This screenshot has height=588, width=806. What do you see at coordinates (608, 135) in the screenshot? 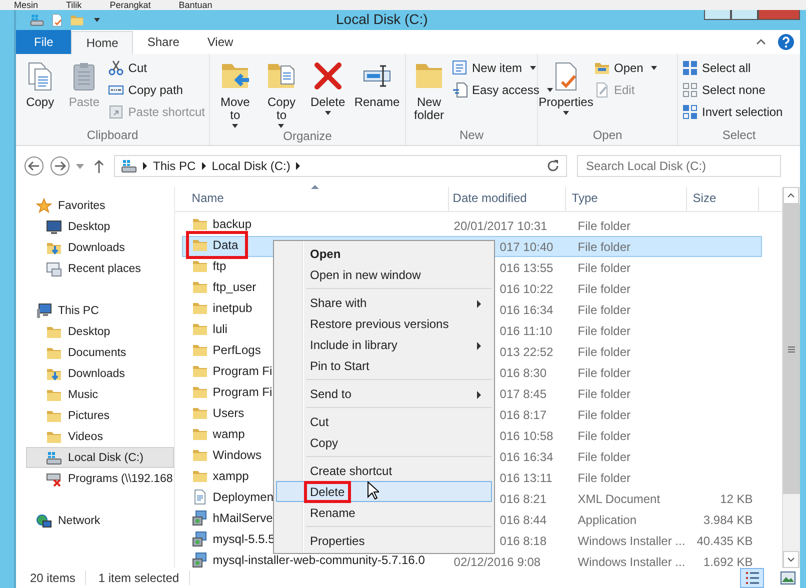
I see `group-label: Open` at bounding box center [608, 135].